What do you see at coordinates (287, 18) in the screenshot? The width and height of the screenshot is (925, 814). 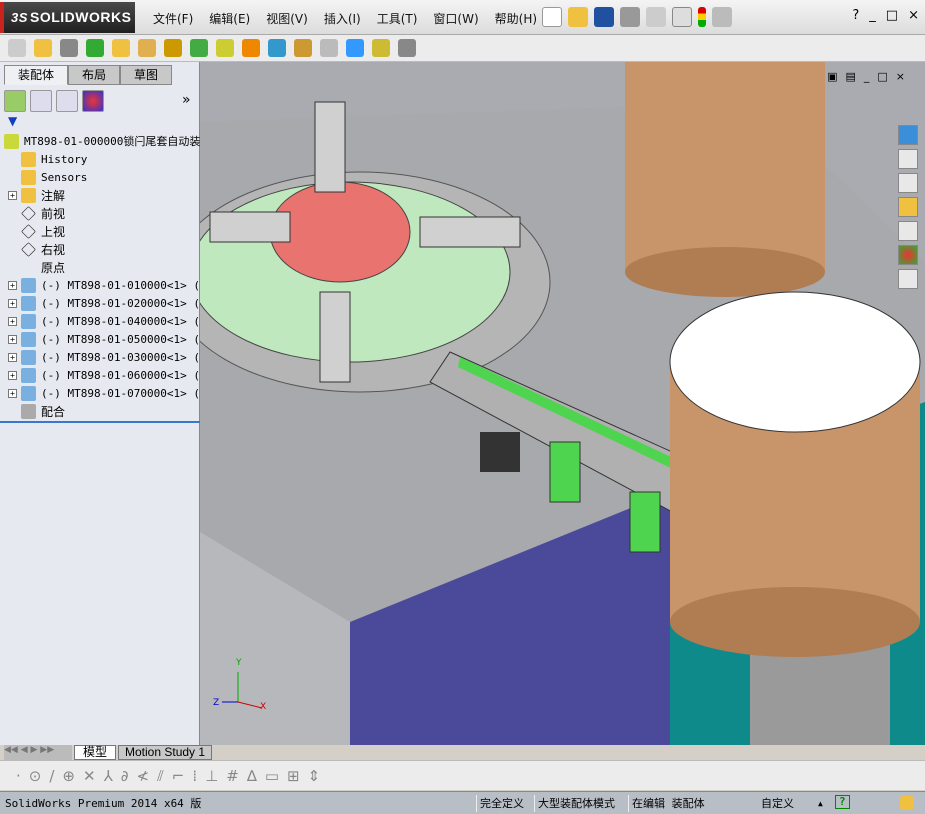 I see `menu-item-2: 视图(V)` at bounding box center [287, 18].